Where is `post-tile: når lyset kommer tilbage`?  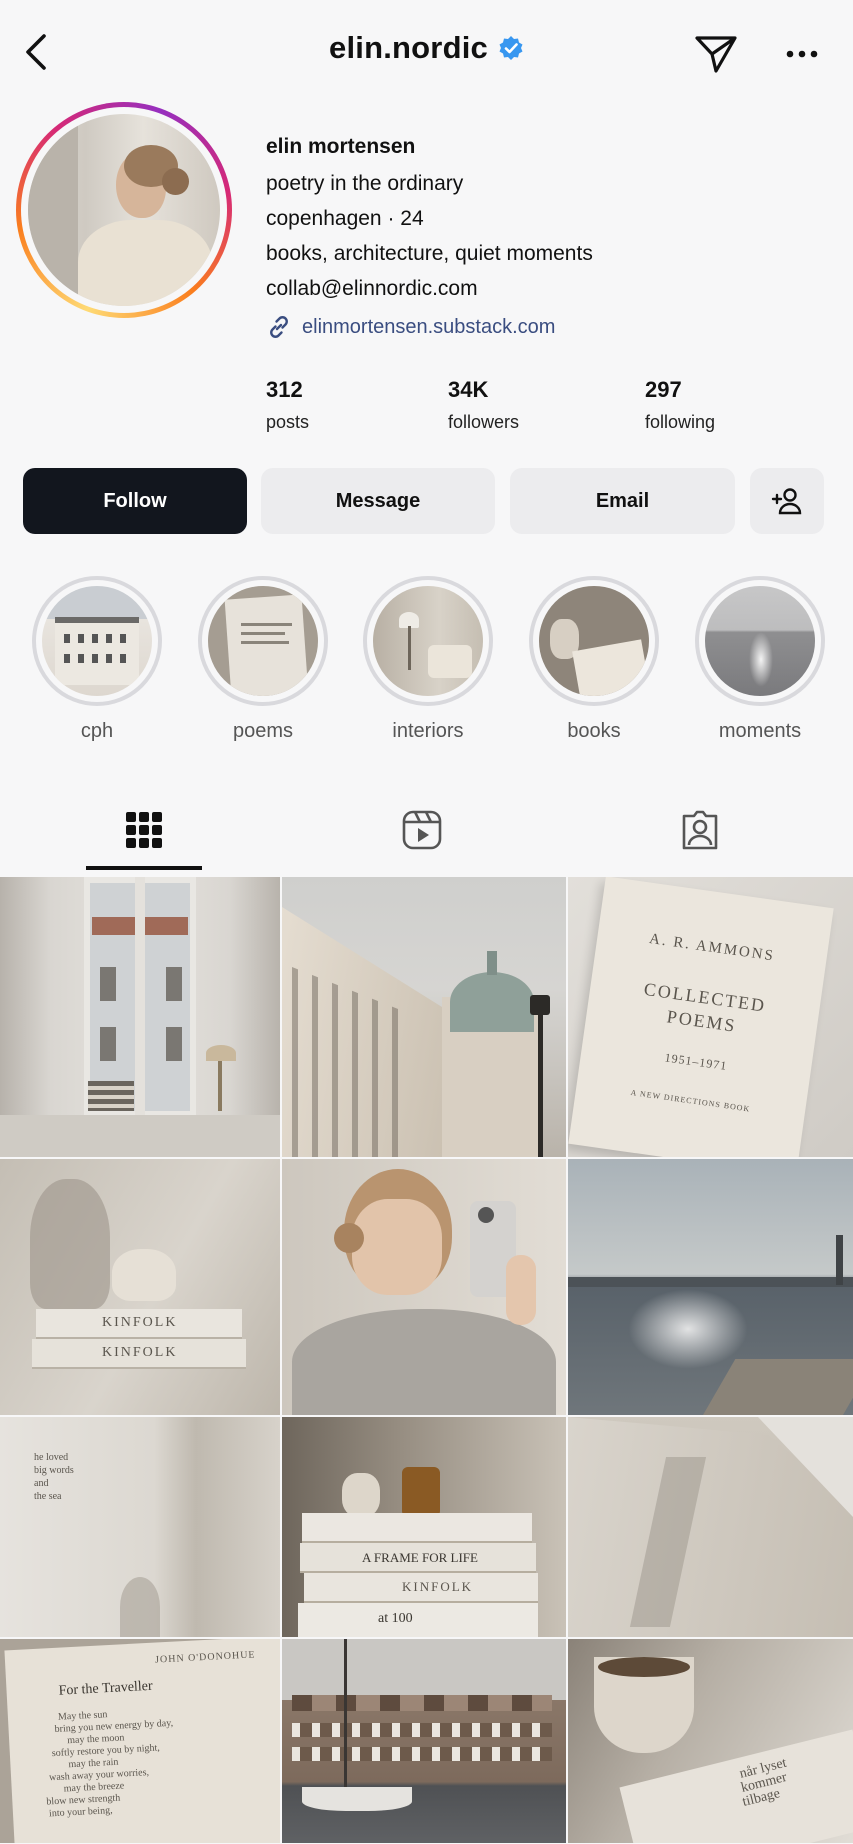 post-tile: når lyset kommer tilbage is located at coordinates (710, 1741).